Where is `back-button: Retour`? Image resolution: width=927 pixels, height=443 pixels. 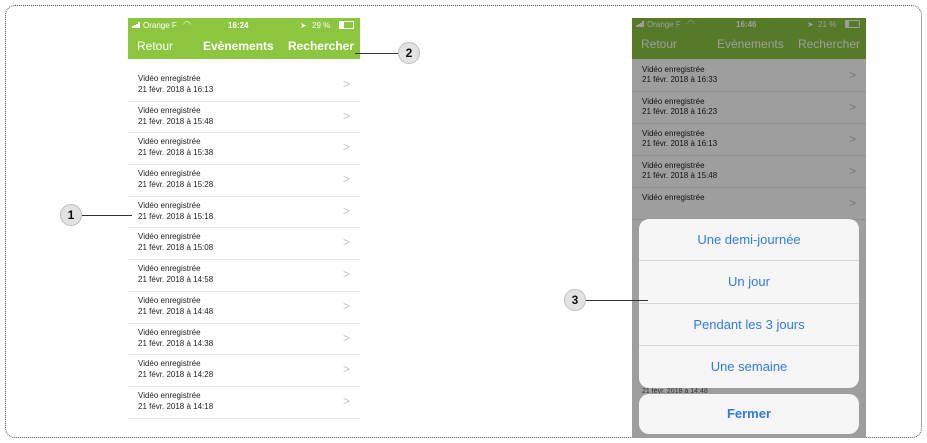 back-button: Retour is located at coordinates (155, 46).